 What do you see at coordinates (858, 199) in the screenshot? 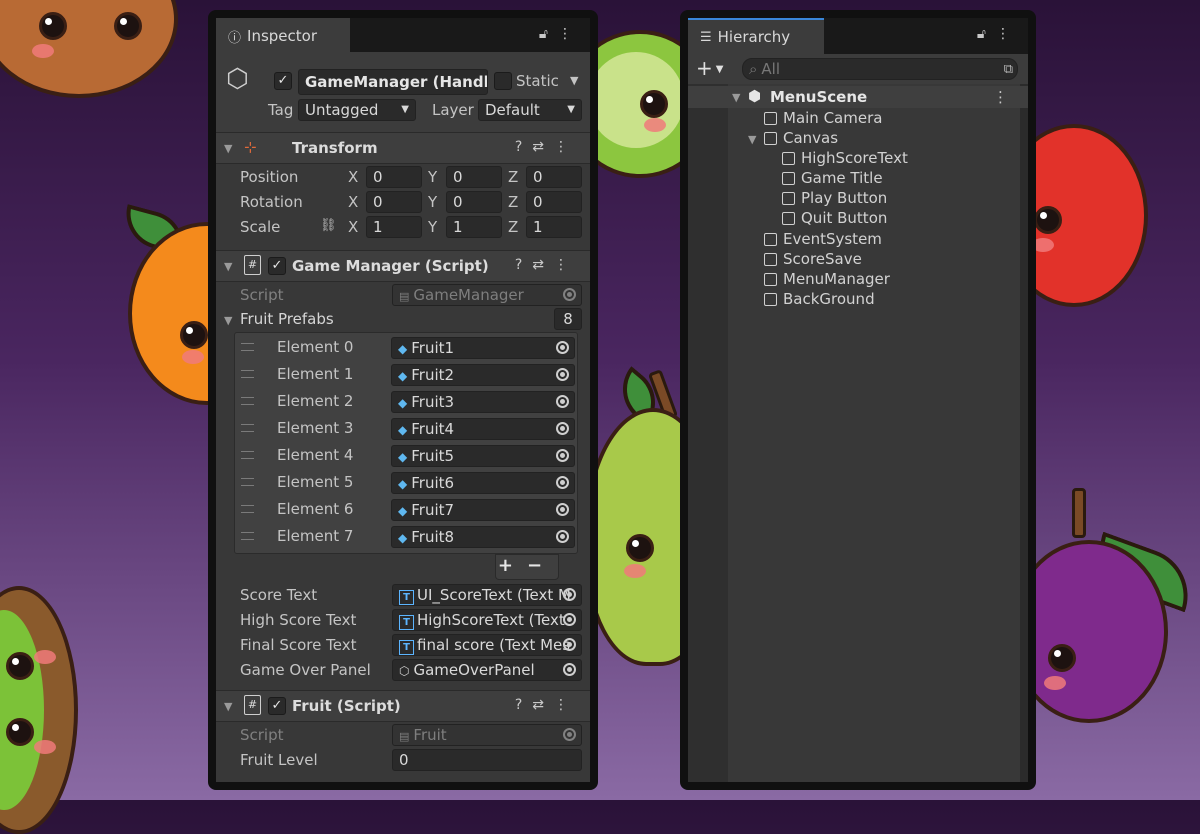
I see `hierarchy-item-play-button: Play Button` at bounding box center [858, 199].